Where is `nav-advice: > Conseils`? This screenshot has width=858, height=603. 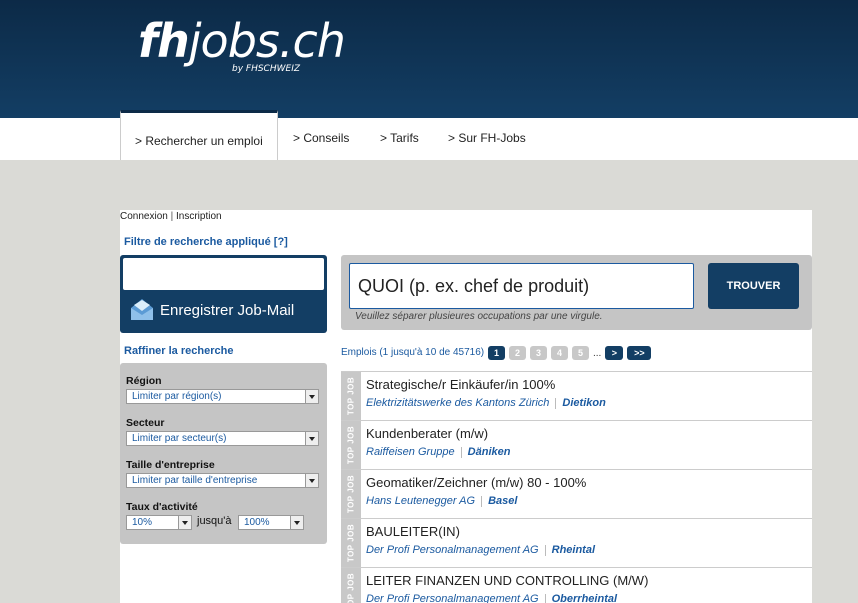 nav-advice: > Conseils is located at coordinates (321, 139).